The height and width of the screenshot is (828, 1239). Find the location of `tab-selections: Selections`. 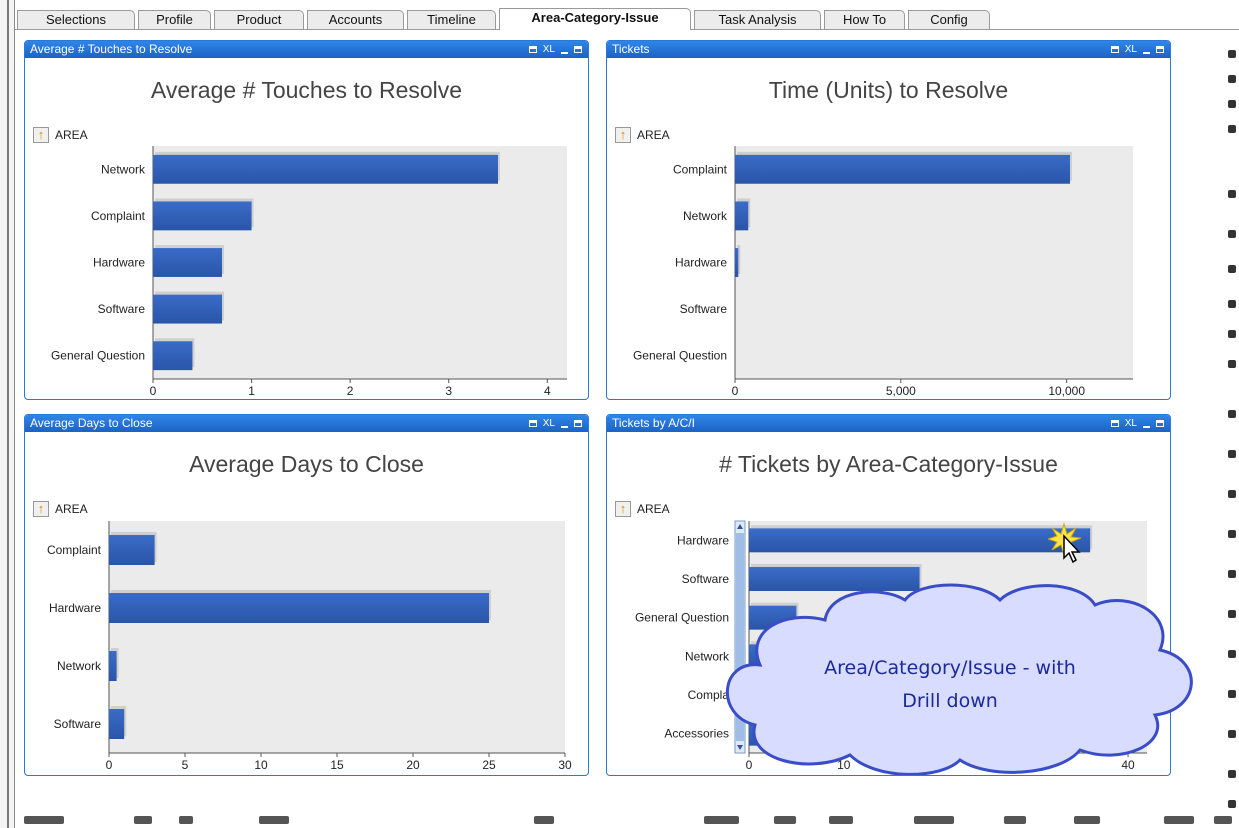

tab-selections: Selections is located at coordinates (76, 19).